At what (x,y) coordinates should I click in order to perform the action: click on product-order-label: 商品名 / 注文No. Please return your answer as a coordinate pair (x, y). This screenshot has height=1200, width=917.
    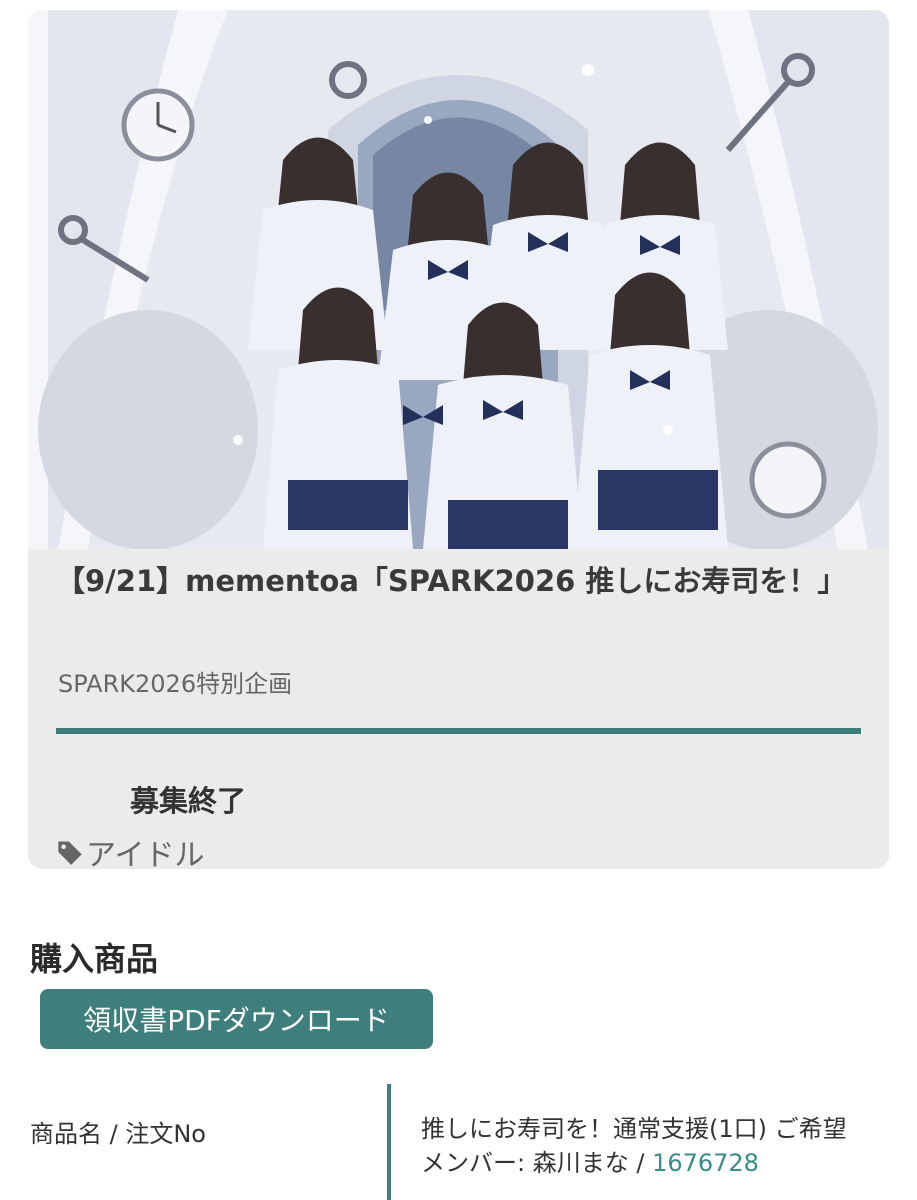
    Looking at the image, I should click on (118, 1134).